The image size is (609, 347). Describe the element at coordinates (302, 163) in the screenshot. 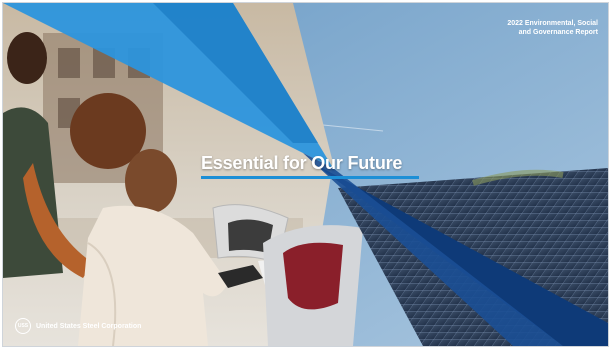

I see `headline: Essential for Our Future` at that location.